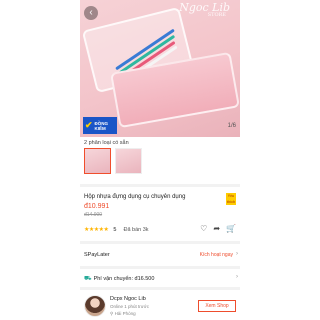  I want to click on heart-icon: ♡, so click(203, 228).